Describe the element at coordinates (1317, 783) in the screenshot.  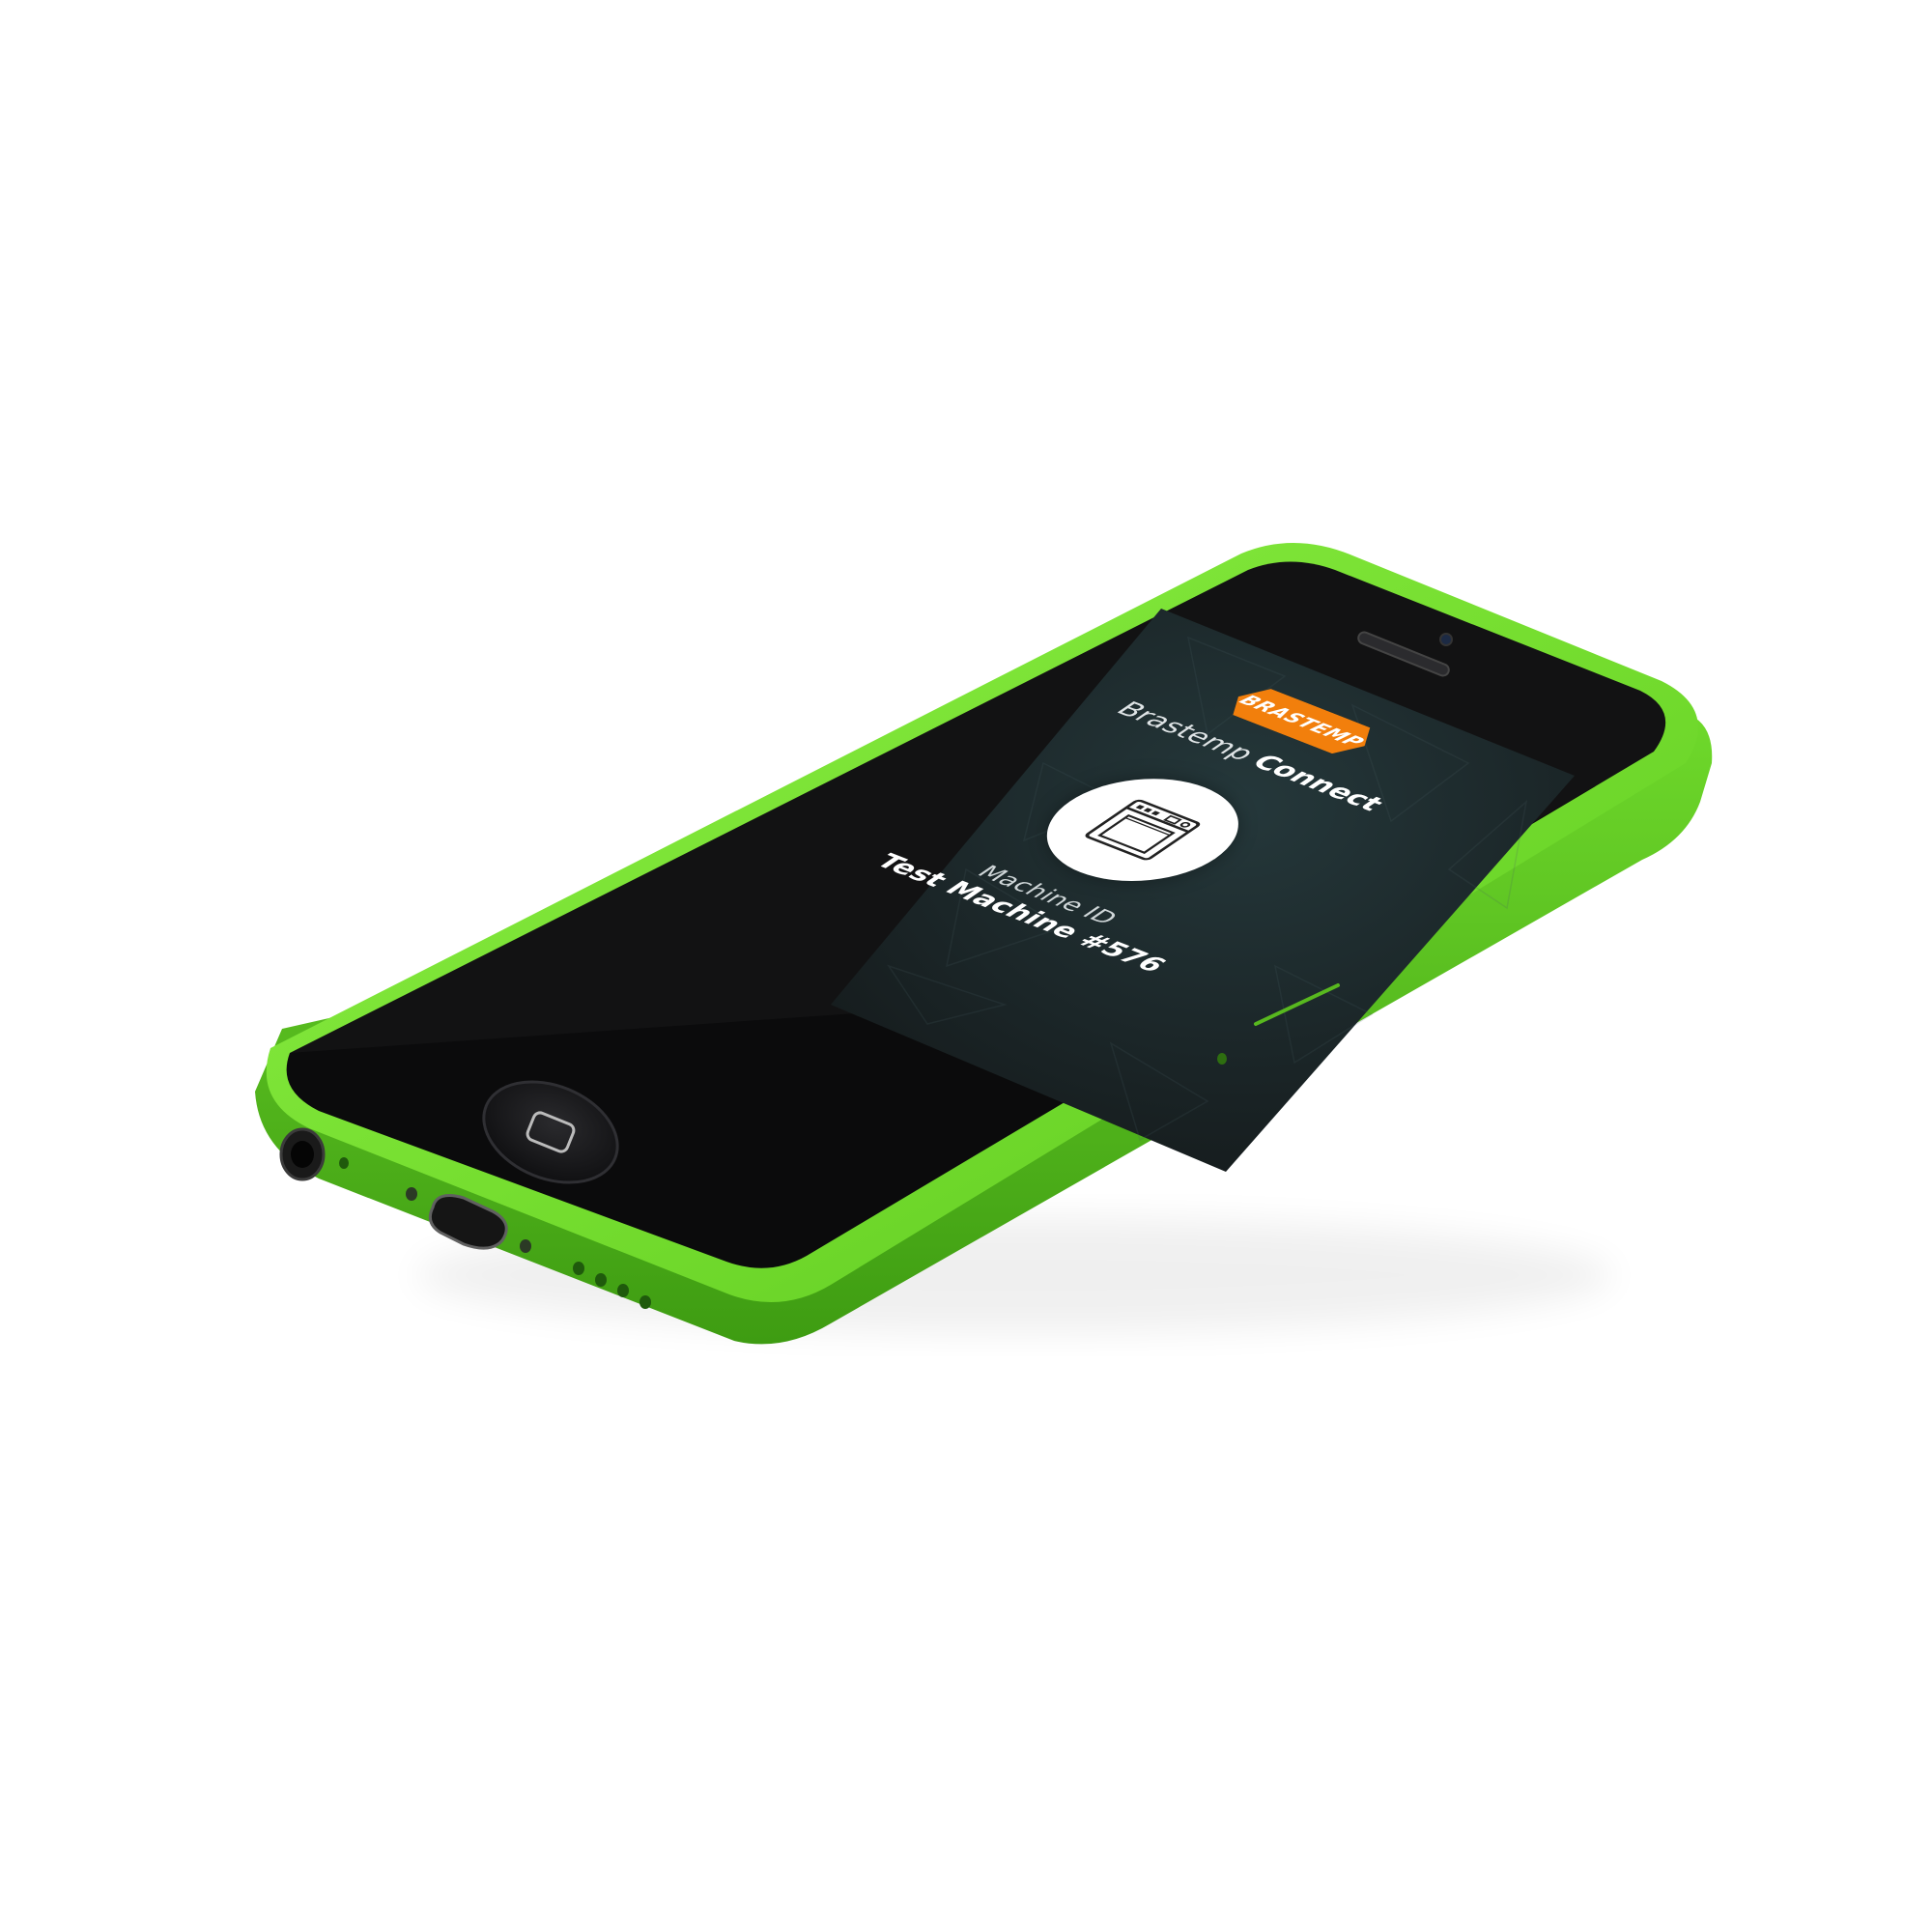
I see `app-title-bold: Connect` at that location.